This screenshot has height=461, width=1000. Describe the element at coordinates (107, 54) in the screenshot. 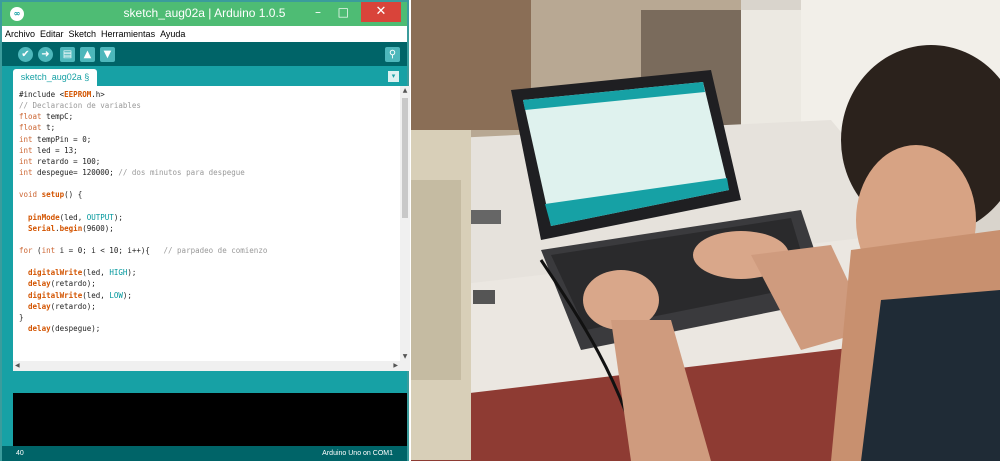

I see `save-button: ▼` at that location.